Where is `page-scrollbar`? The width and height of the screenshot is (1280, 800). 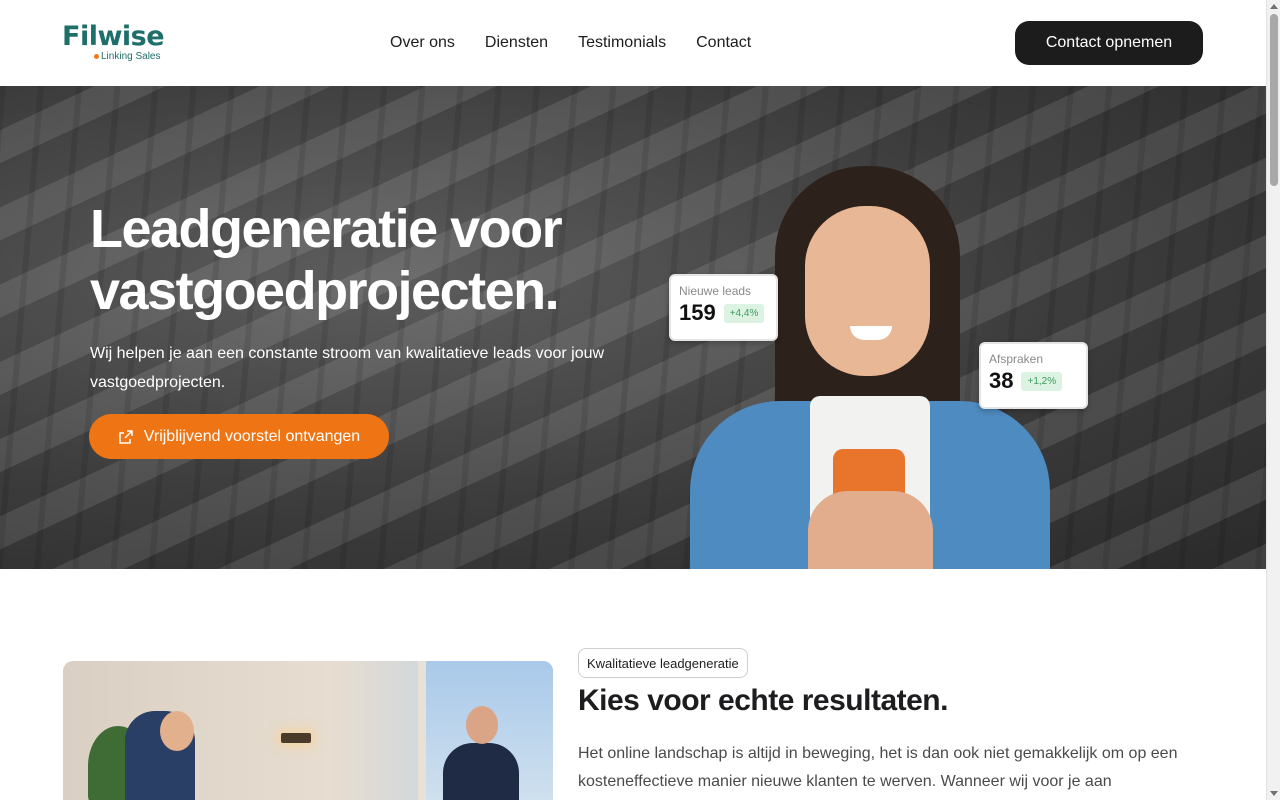
page-scrollbar is located at coordinates (1273, 400).